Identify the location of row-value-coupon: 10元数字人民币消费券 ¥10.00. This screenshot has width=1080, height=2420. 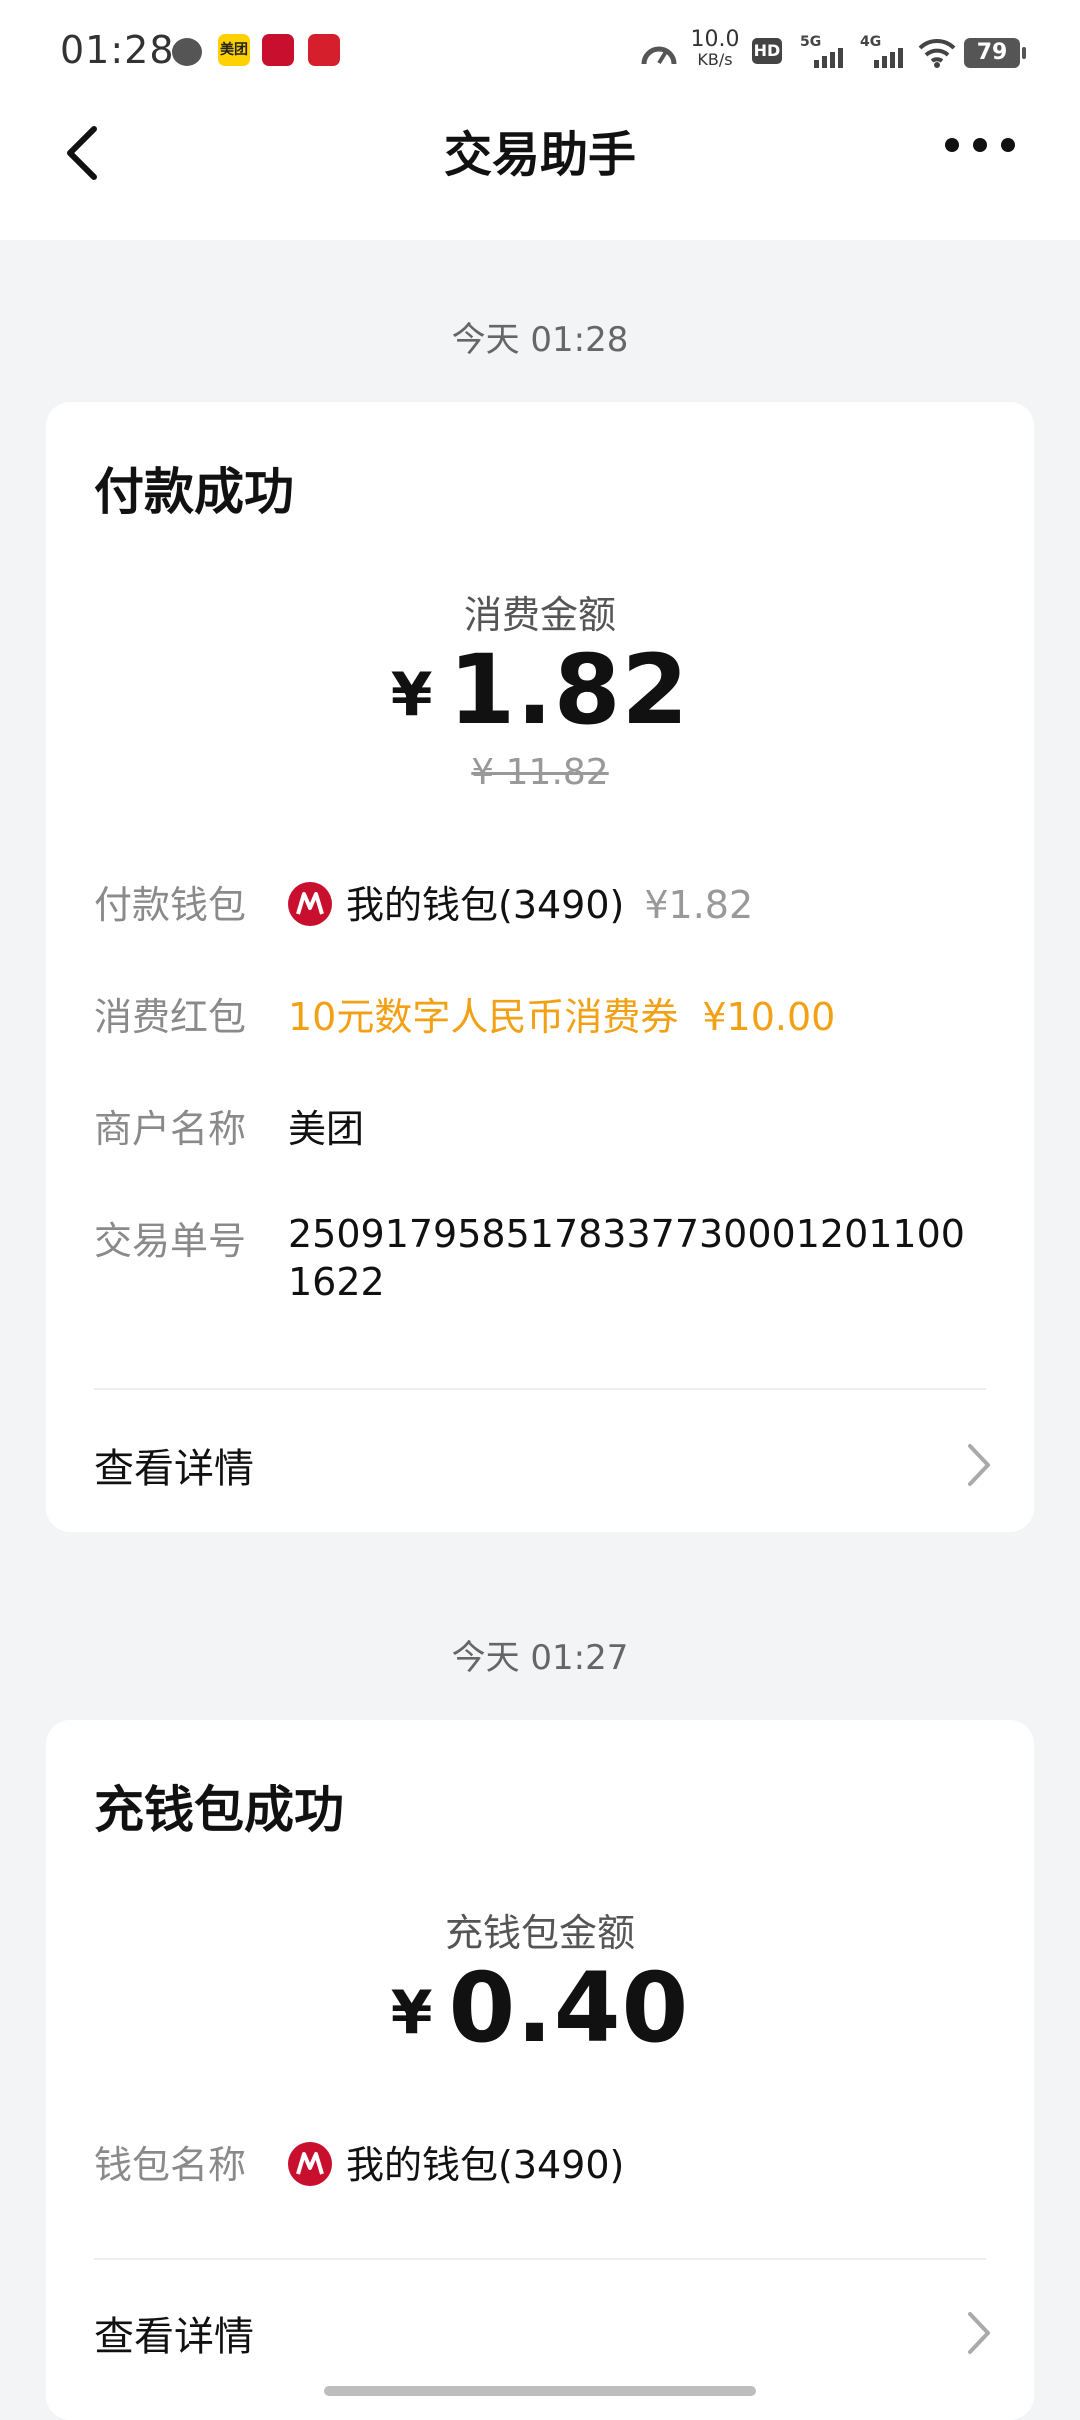
(561, 1013).